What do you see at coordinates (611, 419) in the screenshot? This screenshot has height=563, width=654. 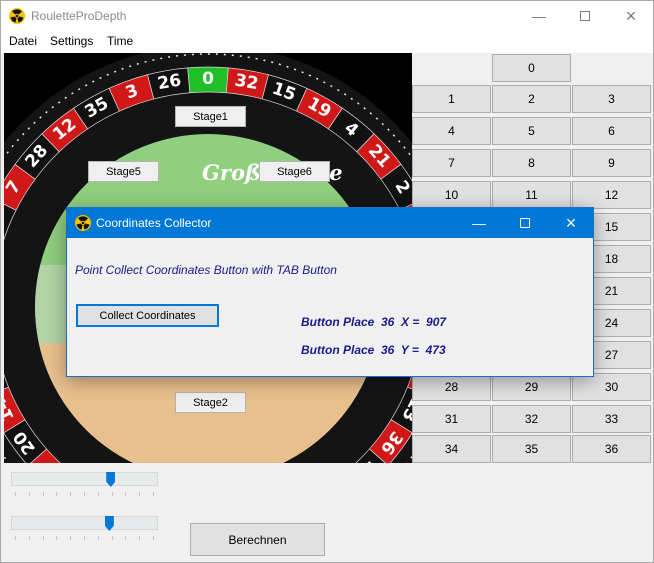 I see `number-button-33: 33` at bounding box center [611, 419].